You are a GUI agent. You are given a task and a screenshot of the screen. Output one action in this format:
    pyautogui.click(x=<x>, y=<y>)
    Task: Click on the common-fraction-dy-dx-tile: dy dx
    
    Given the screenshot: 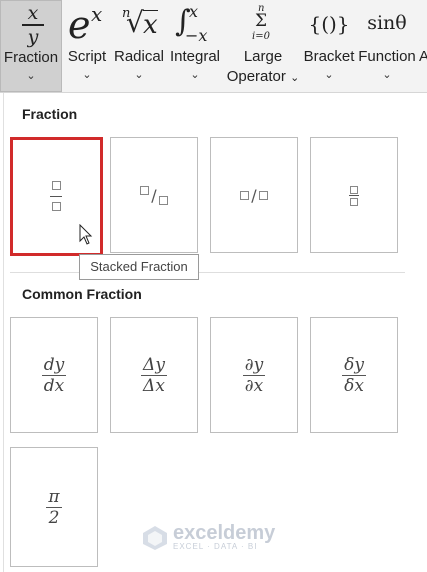 What is the action you would take?
    pyautogui.click(x=54, y=375)
    